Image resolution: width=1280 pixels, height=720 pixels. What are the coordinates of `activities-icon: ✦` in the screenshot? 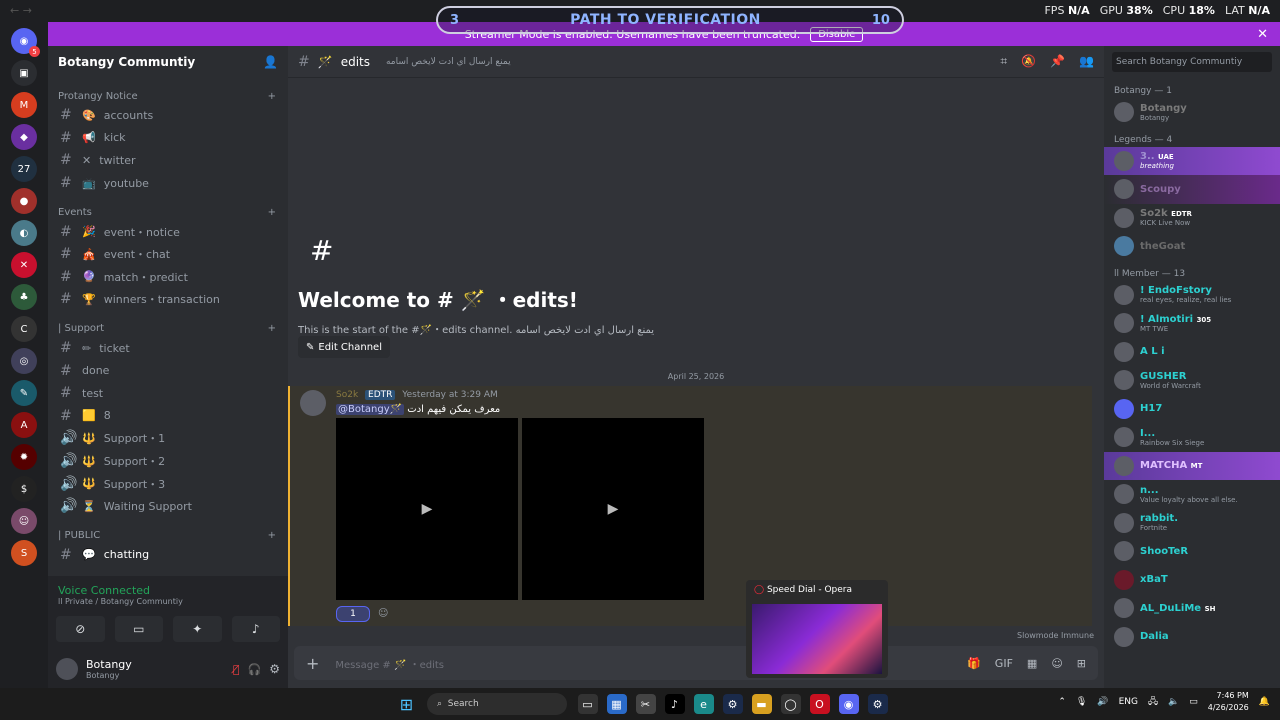 It's located at (197, 629).